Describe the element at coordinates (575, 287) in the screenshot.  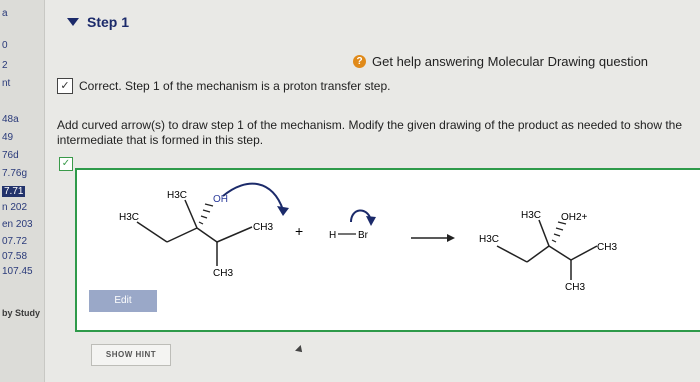
I see `product-ch3-bottom: CH3` at that location.